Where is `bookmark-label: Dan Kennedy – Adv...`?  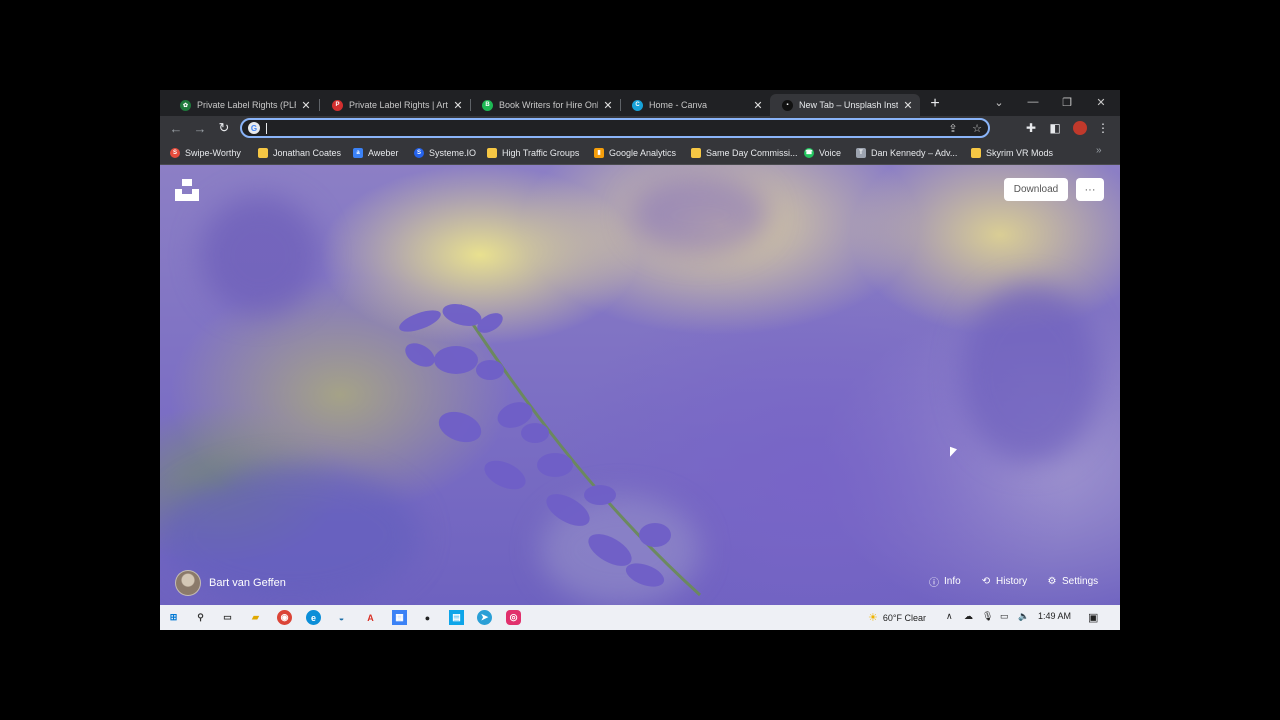
bookmark-label: Dan Kennedy – Adv... is located at coordinates (914, 152).